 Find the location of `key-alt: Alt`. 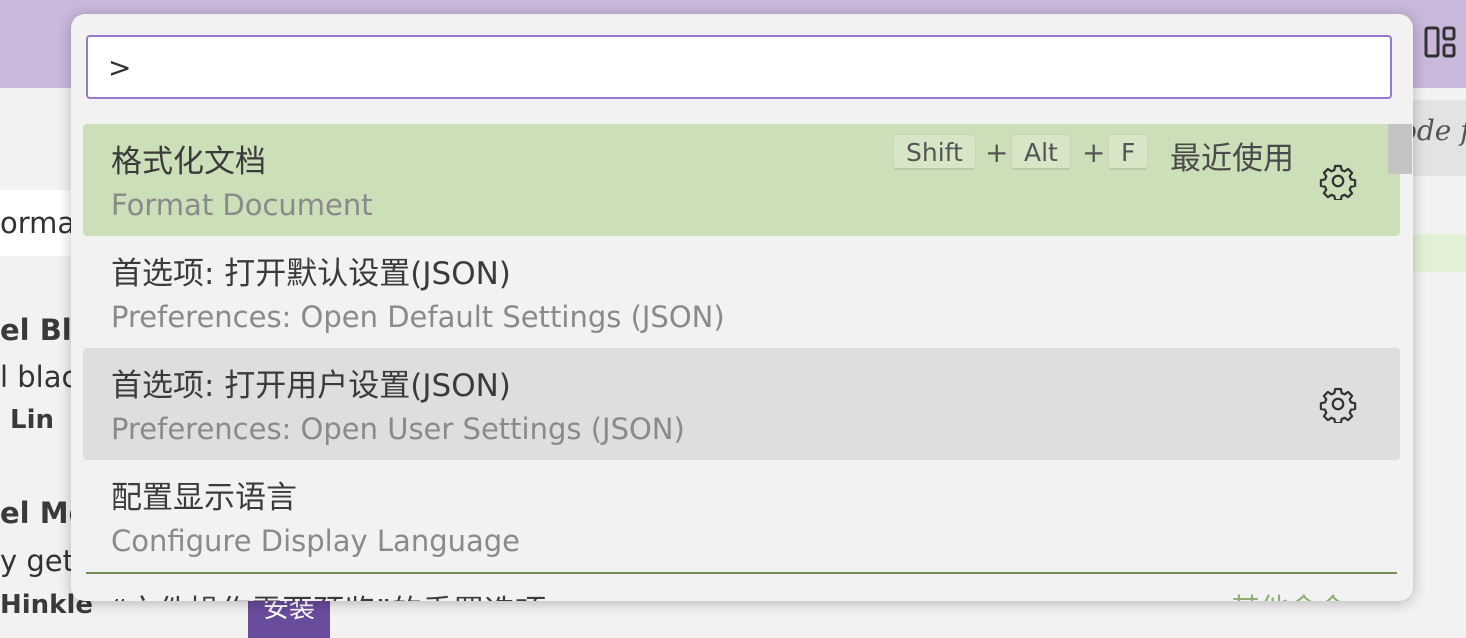

key-alt: Alt is located at coordinates (1041, 152).